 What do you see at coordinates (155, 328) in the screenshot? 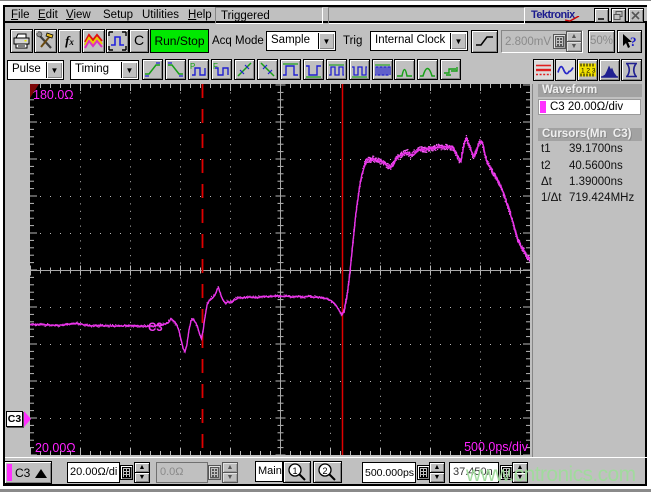
I see `svg-text: C3` at bounding box center [155, 328].